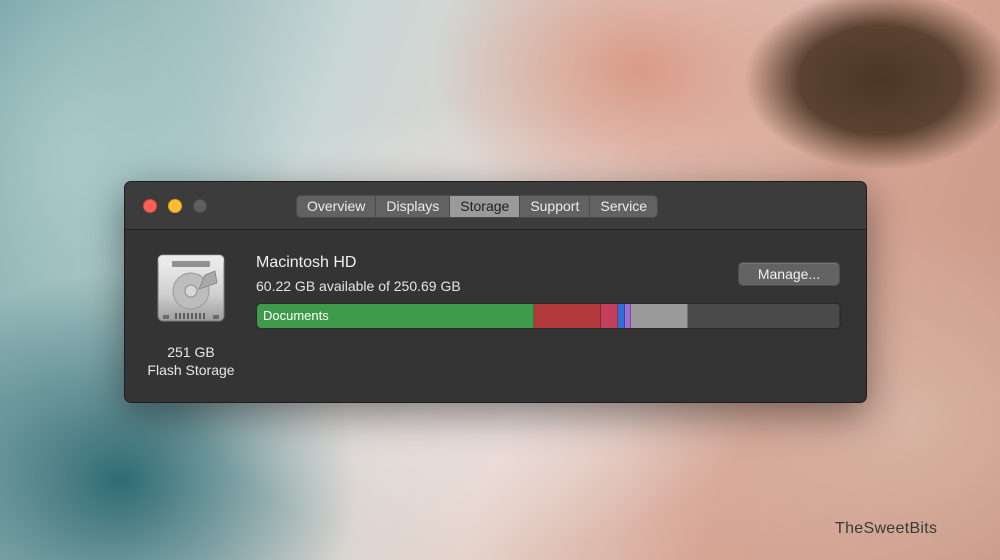 Image resolution: width=1000 pixels, height=560 pixels. I want to click on disk-info: 251 GB Flash Storage, so click(191, 316).